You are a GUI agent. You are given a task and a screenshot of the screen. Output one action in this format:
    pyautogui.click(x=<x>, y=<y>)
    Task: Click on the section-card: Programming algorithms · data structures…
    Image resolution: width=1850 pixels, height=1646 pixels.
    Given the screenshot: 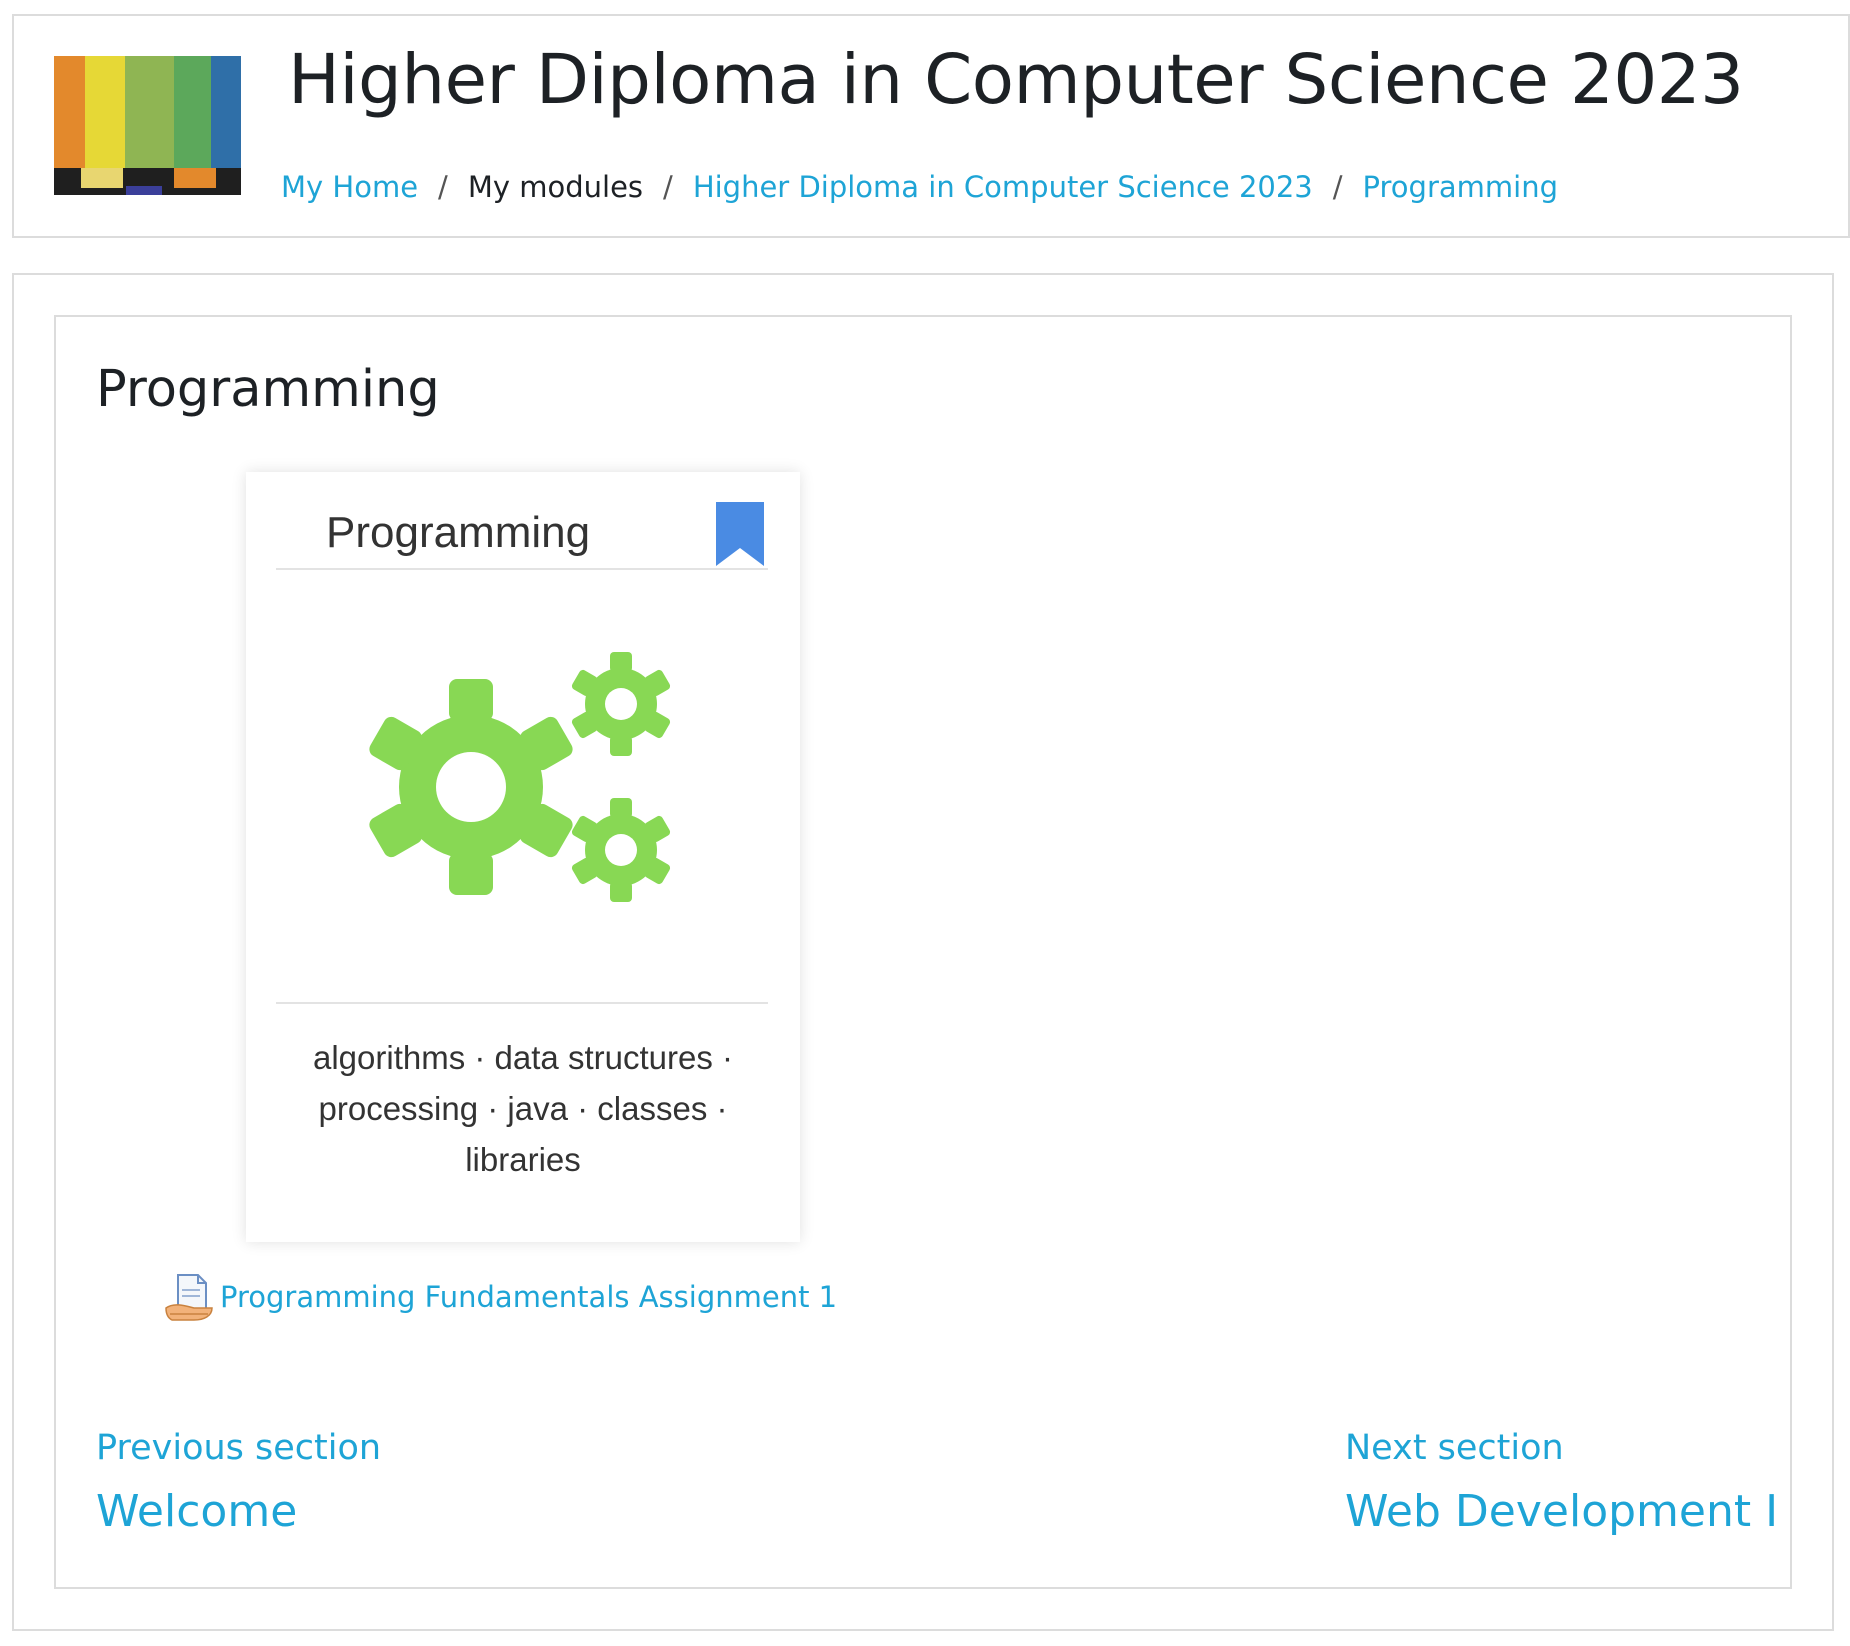 What is the action you would take?
    pyautogui.click(x=523, y=857)
    